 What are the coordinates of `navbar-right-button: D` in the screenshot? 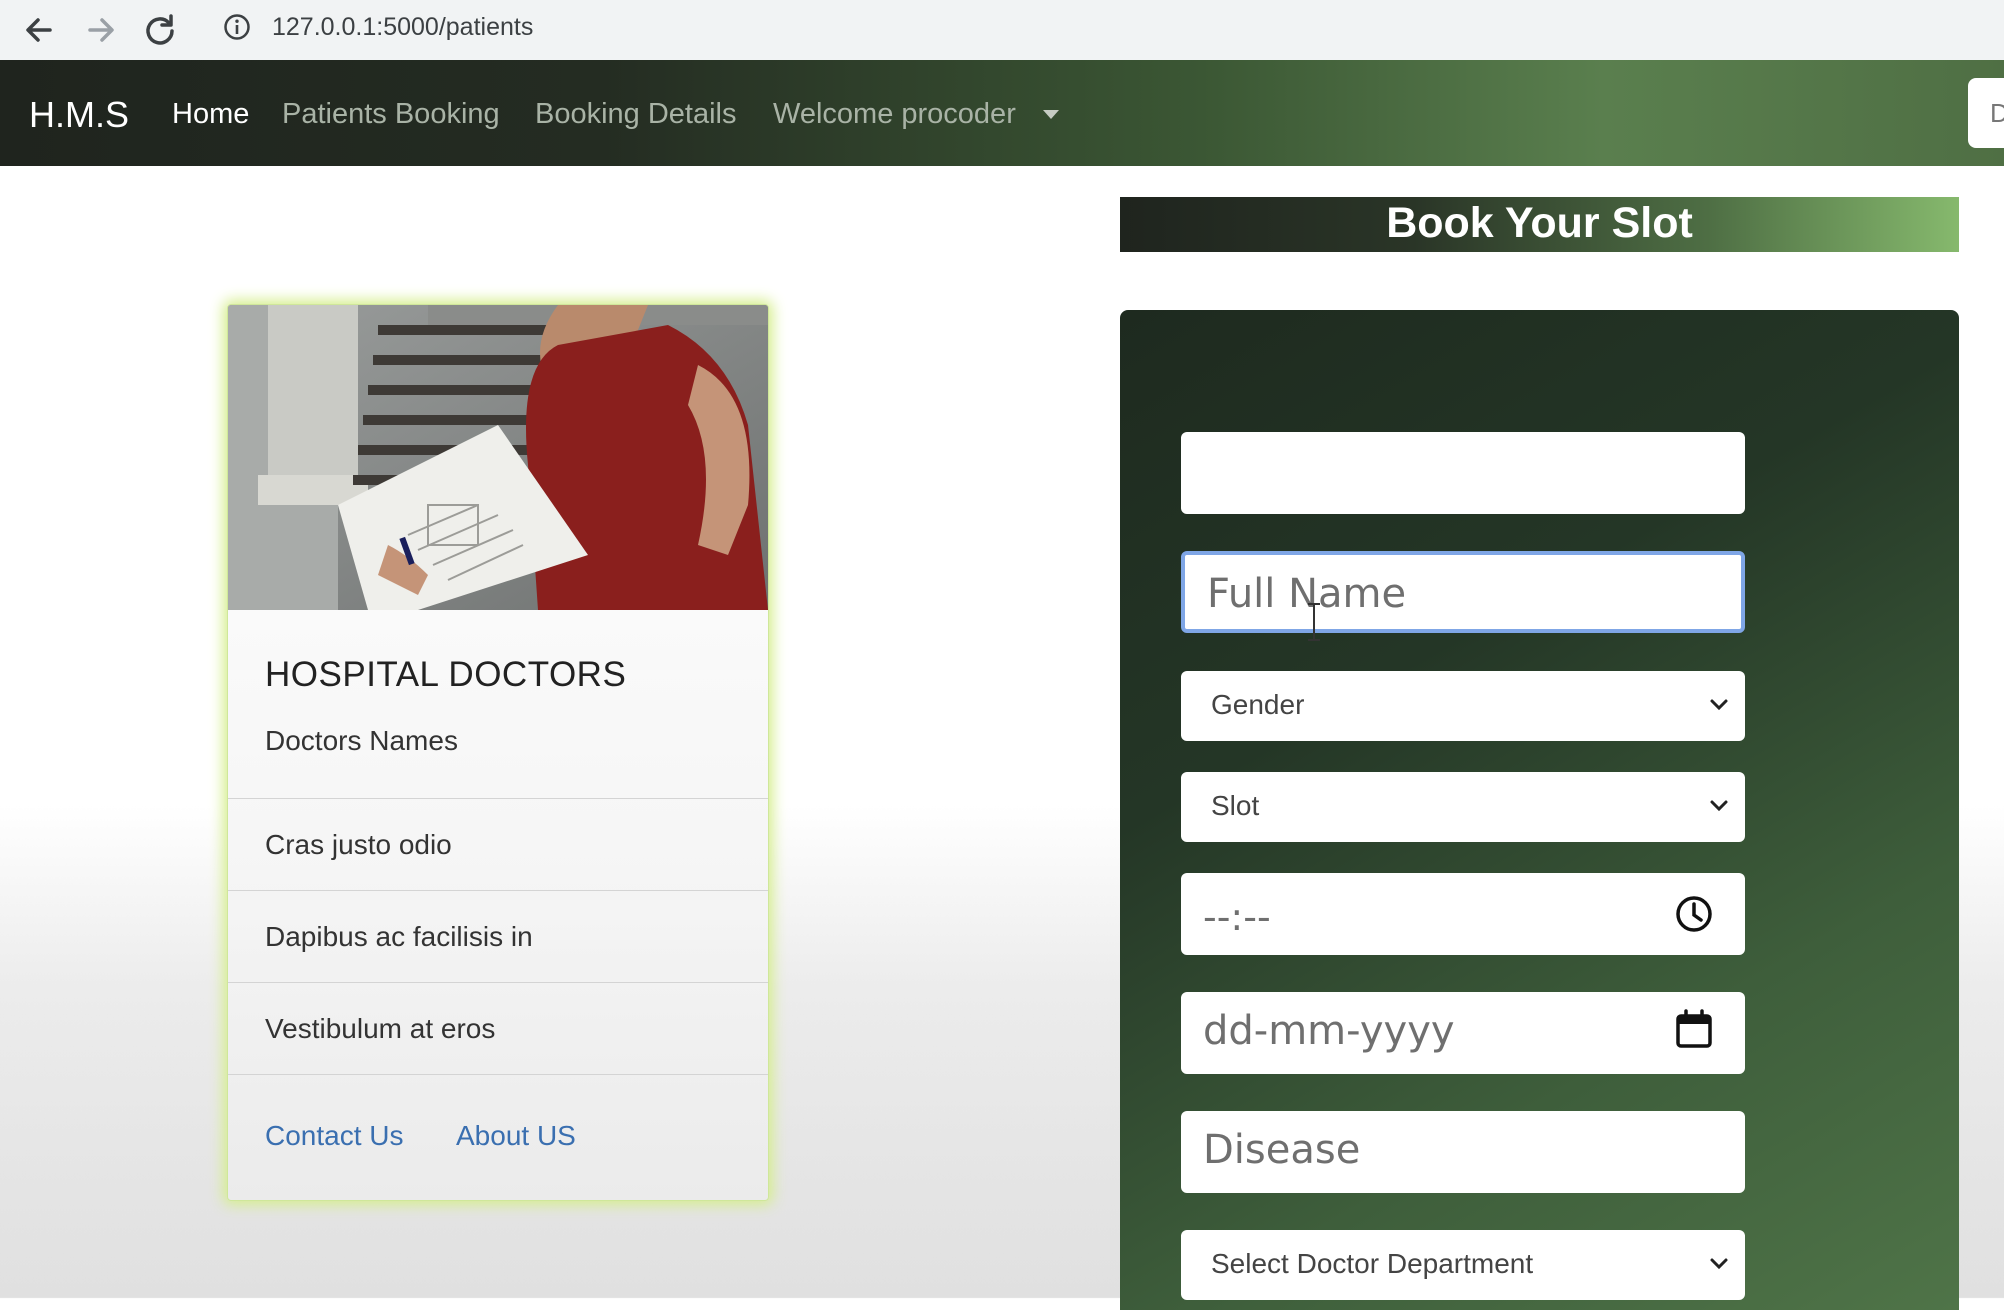 It's located at (1986, 113).